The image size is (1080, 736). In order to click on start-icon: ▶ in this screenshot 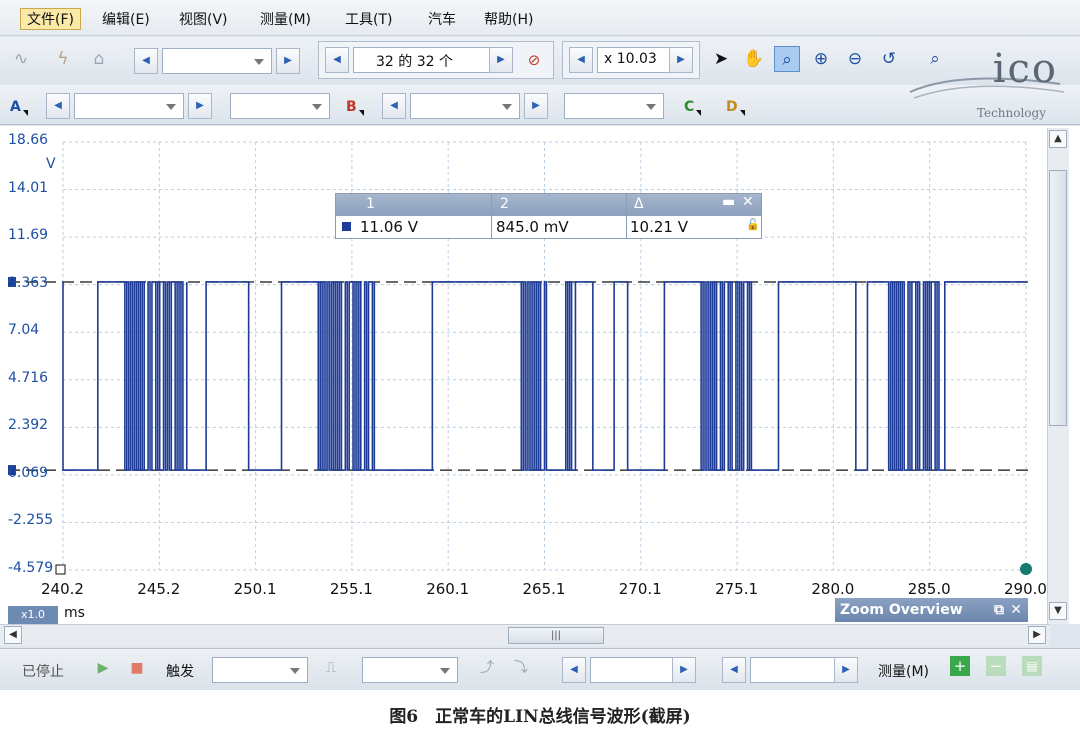, I will do `click(103, 668)`.